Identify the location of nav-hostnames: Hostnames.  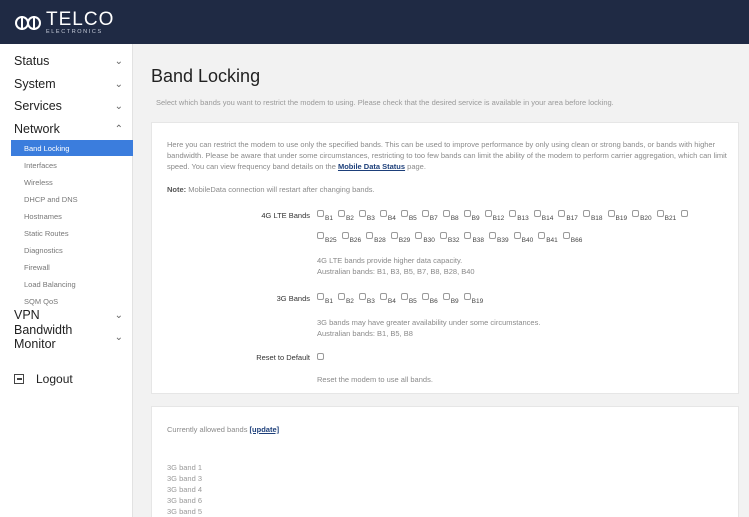
(66, 216).